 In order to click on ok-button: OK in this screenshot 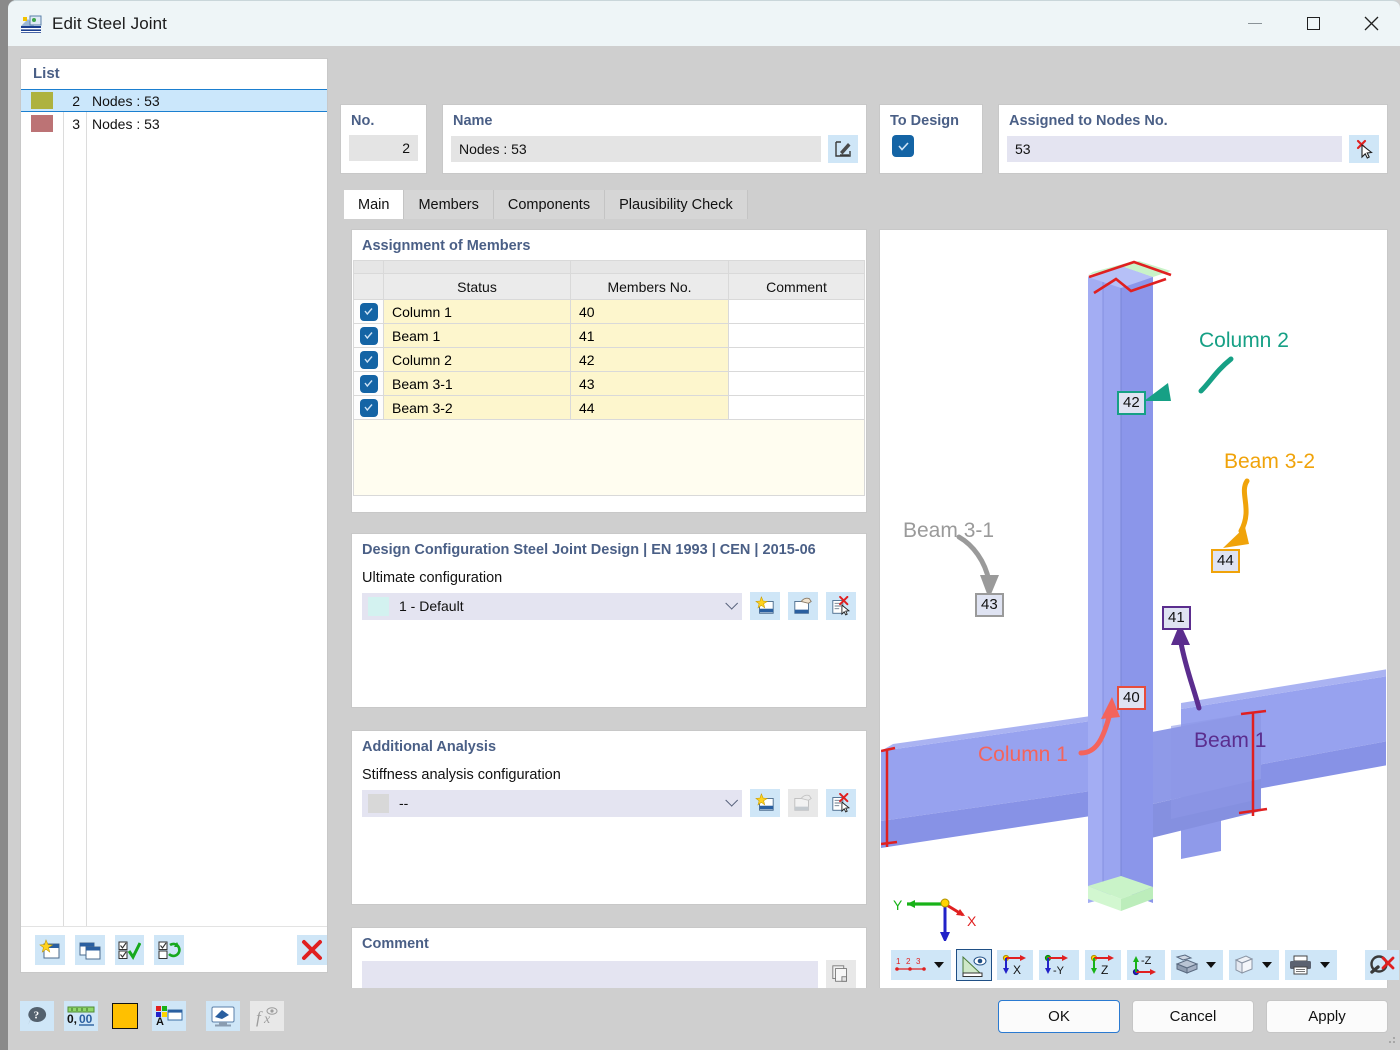, I will do `click(1059, 1016)`.